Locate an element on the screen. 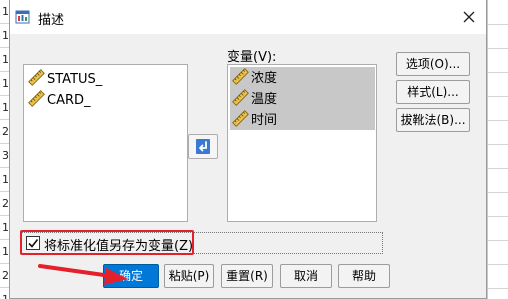  close-icon is located at coordinates (469, 17).